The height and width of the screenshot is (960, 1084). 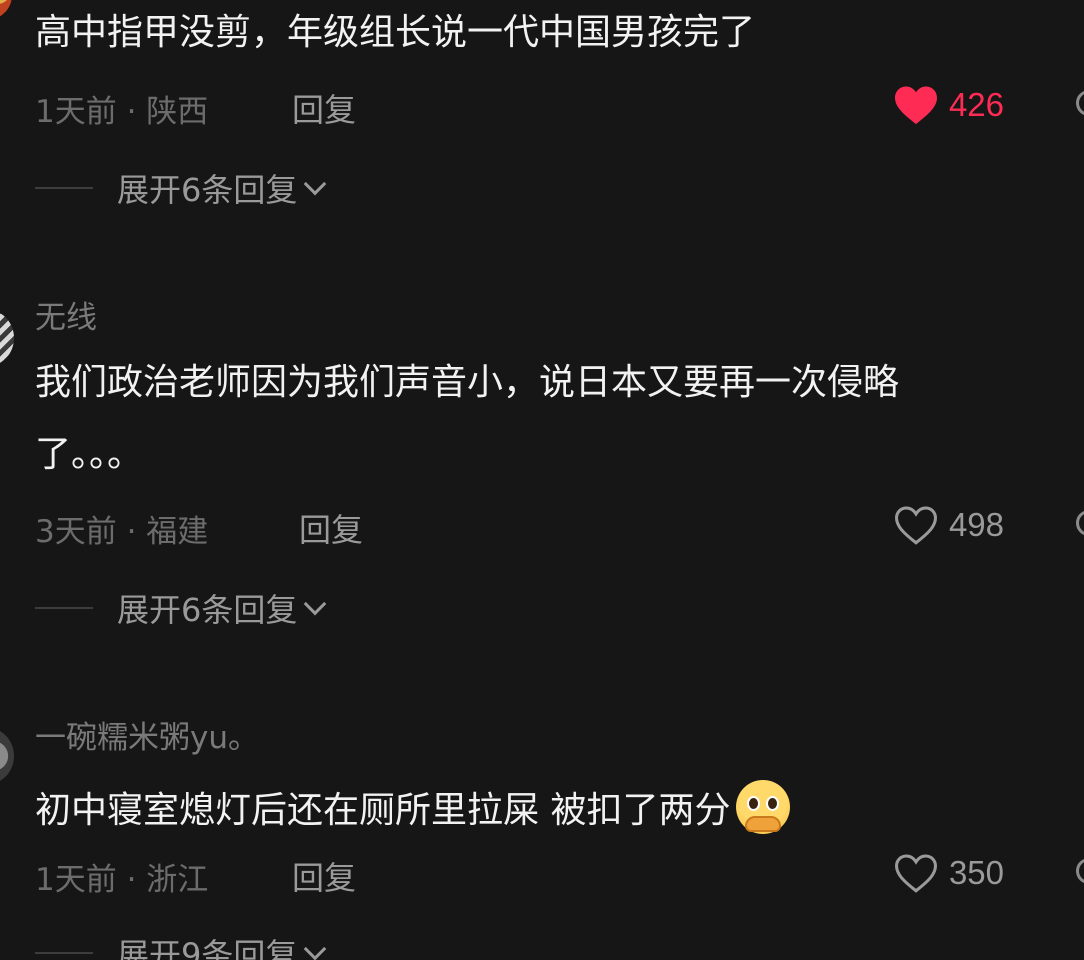 What do you see at coordinates (383, 810) in the screenshot?
I see `comment-text-line: 初中寝室熄灯后还在厕所里拉屎 被扣了两分` at bounding box center [383, 810].